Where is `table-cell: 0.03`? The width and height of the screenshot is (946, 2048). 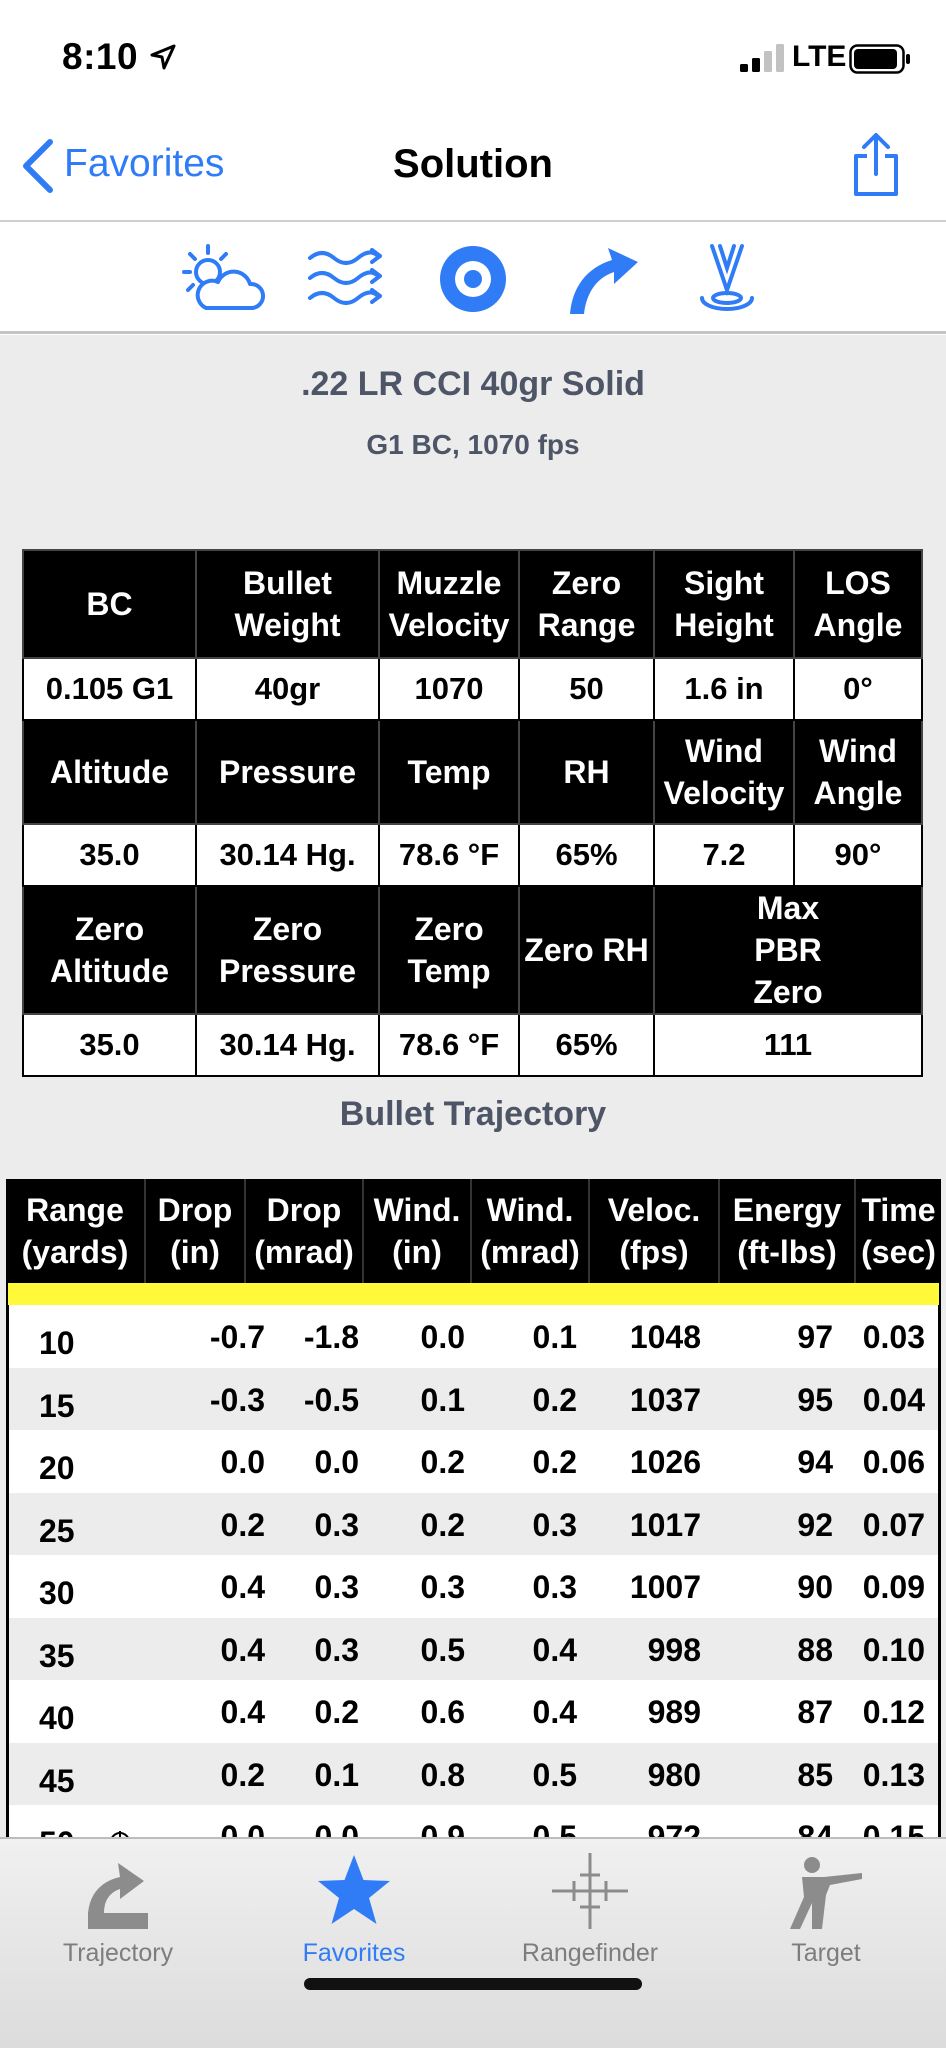 table-cell: 0.03 is located at coordinates (893, 1337).